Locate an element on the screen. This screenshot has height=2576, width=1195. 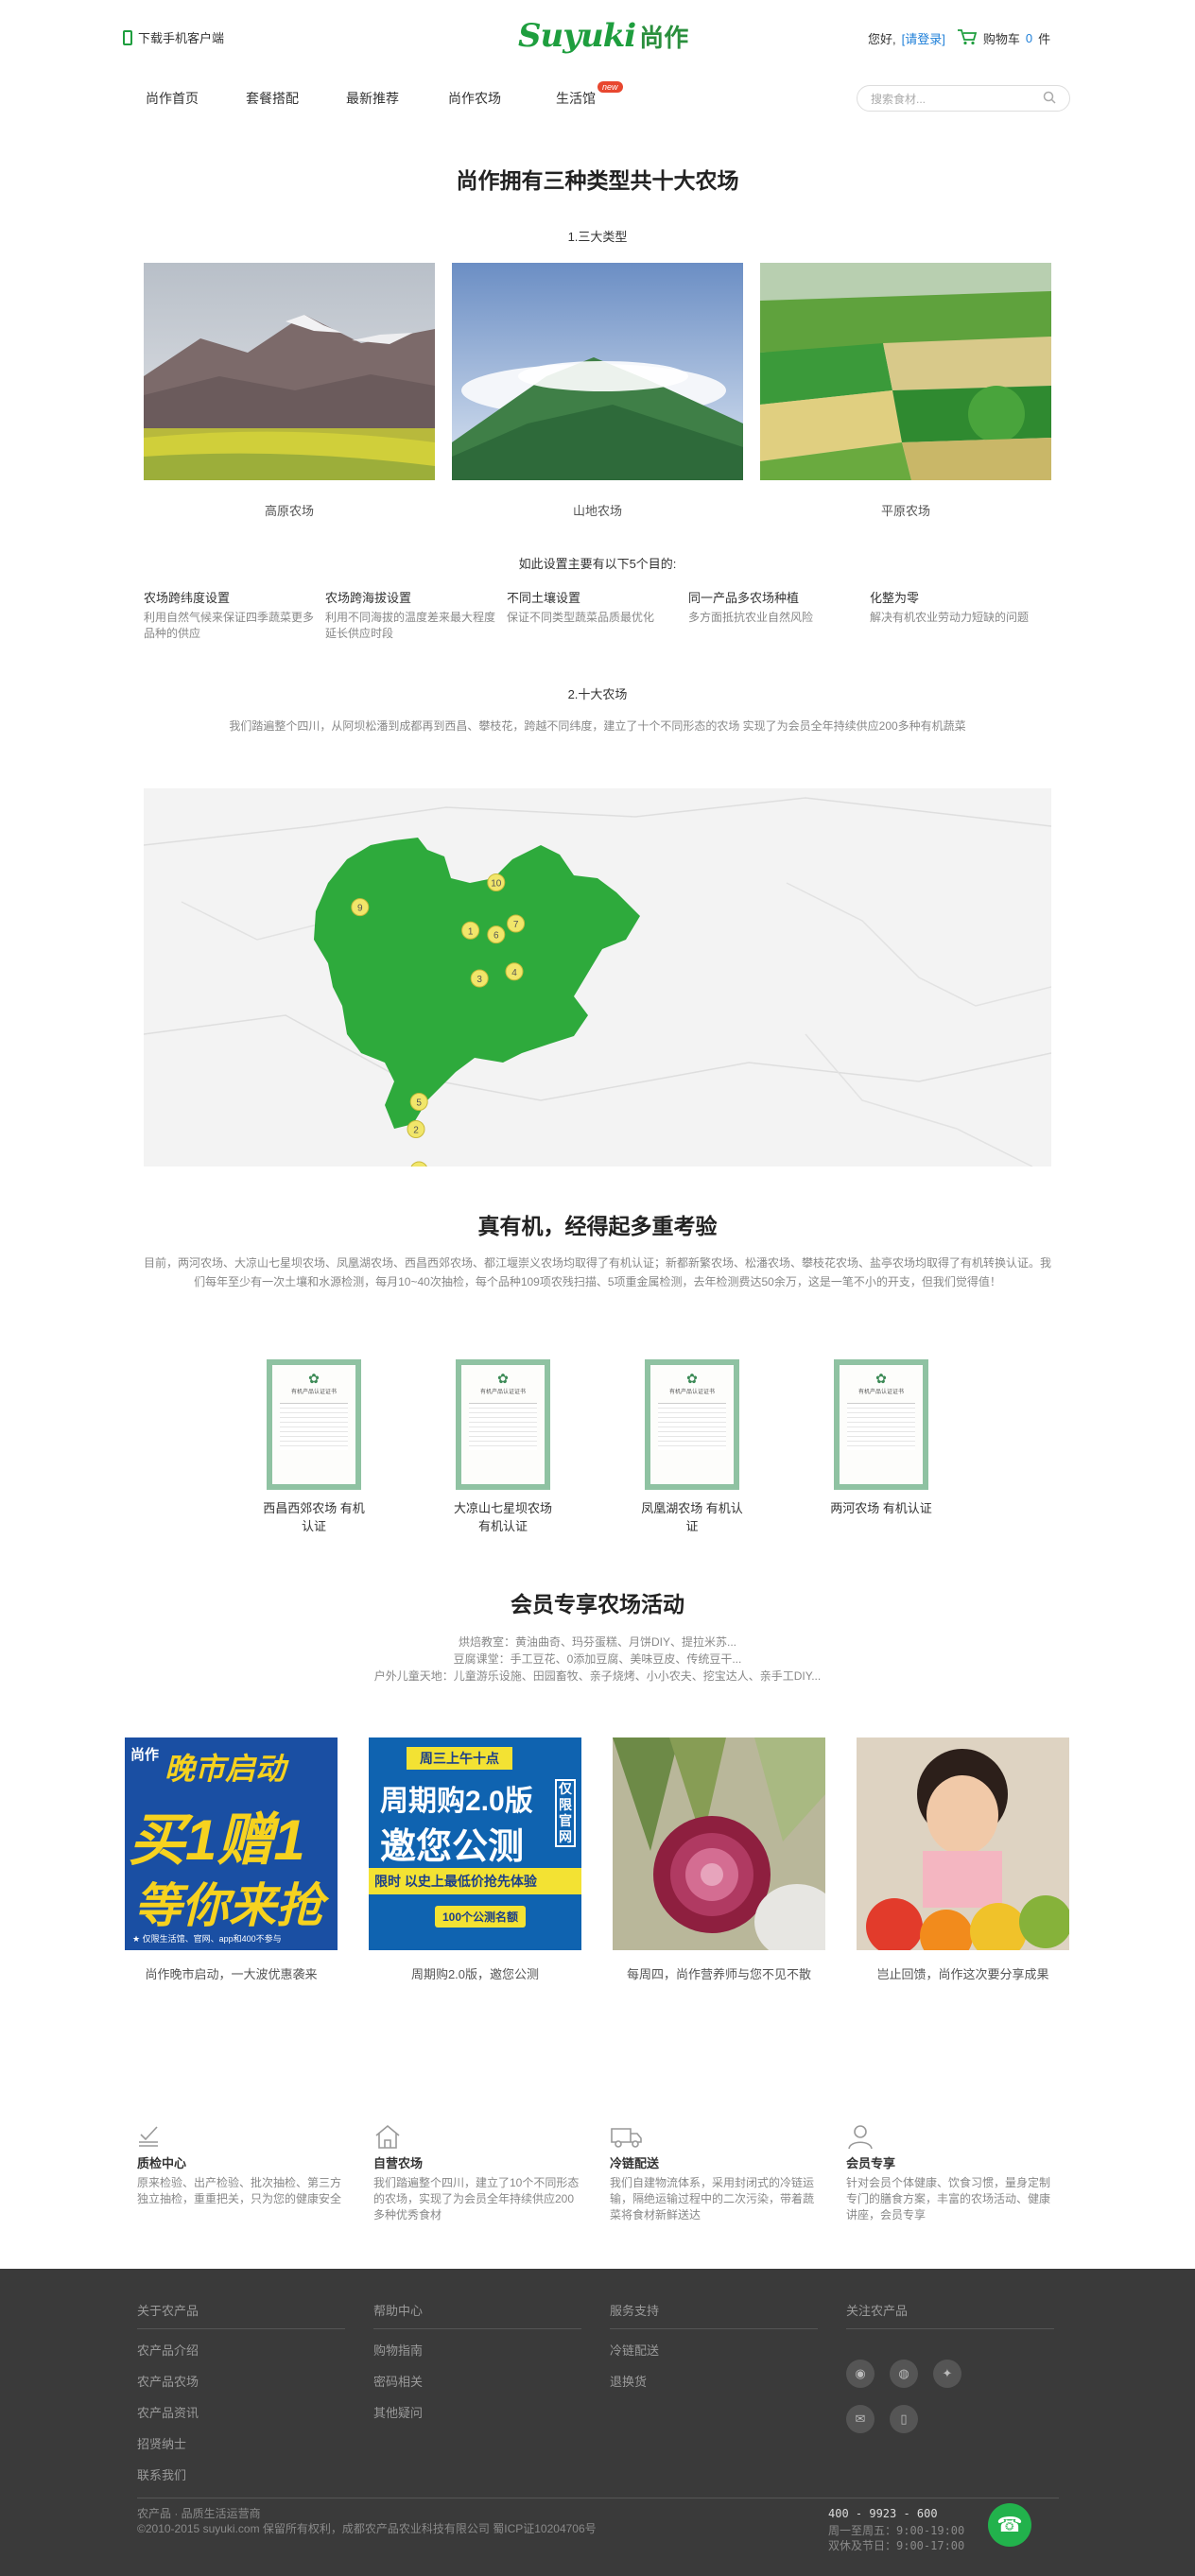
svg-text: 4 is located at coordinates (514, 973).